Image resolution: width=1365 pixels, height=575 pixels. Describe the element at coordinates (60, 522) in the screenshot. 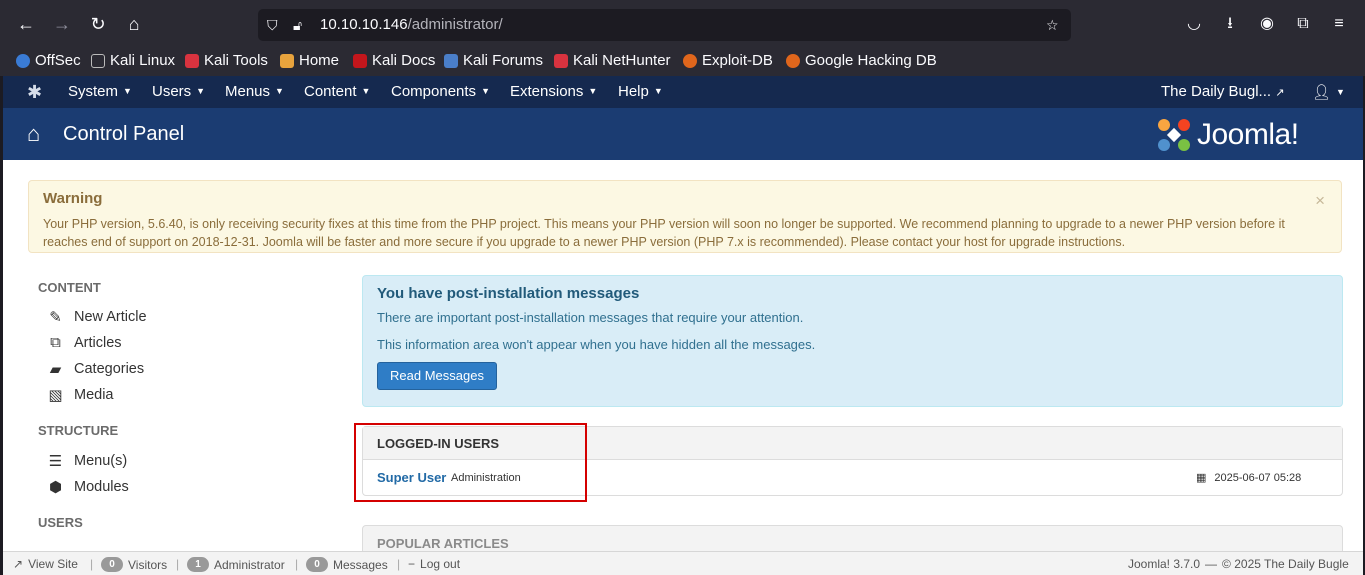

I see `sidebar-heading-users: USERS` at that location.